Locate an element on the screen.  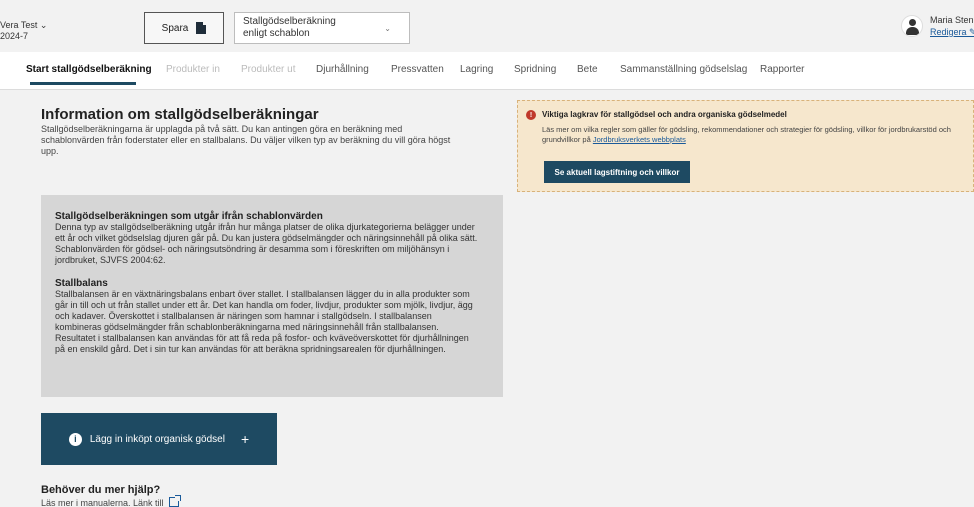
help-text-label: Läs mer i manualerna. Länk till is located at coordinates (102, 502).